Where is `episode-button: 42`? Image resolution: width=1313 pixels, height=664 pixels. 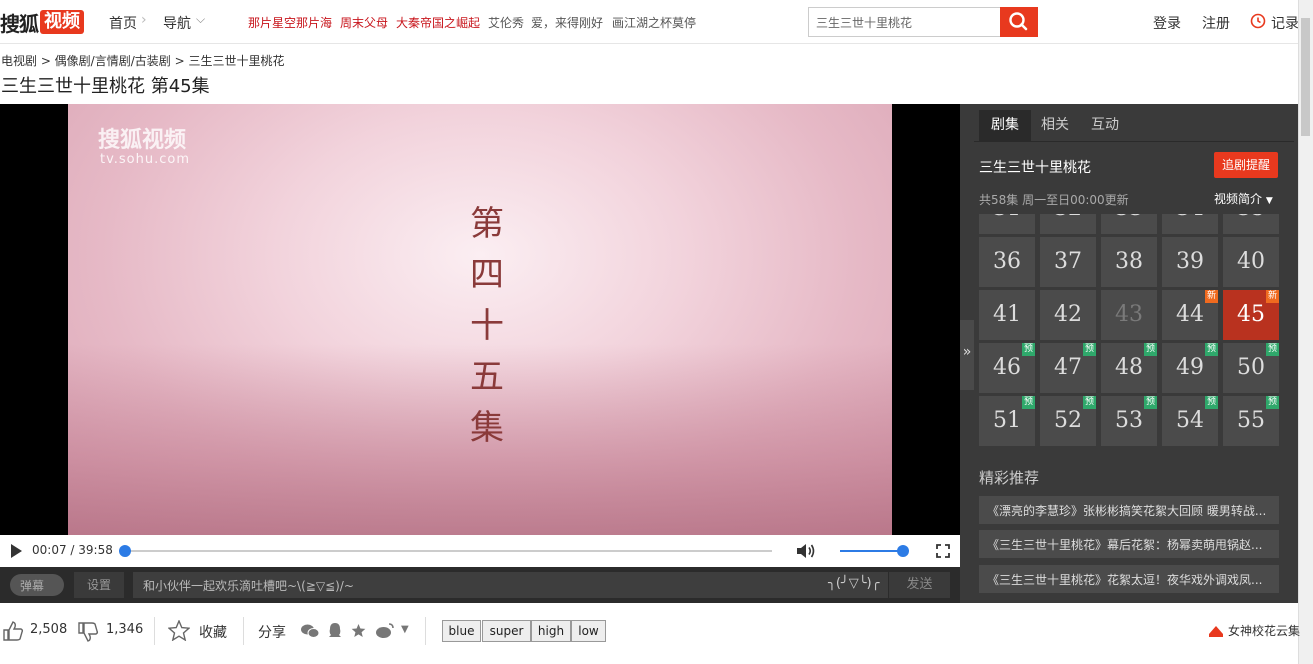
episode-button: 42 is located at coordinates (1068, 315).